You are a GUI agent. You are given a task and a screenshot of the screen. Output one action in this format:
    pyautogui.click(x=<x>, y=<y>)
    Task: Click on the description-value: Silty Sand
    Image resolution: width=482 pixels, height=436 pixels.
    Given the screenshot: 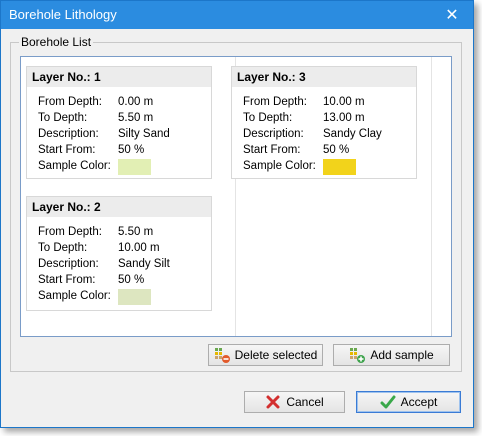 What is the action you would take?
    pyautogui.click(x=144, y=134)
    